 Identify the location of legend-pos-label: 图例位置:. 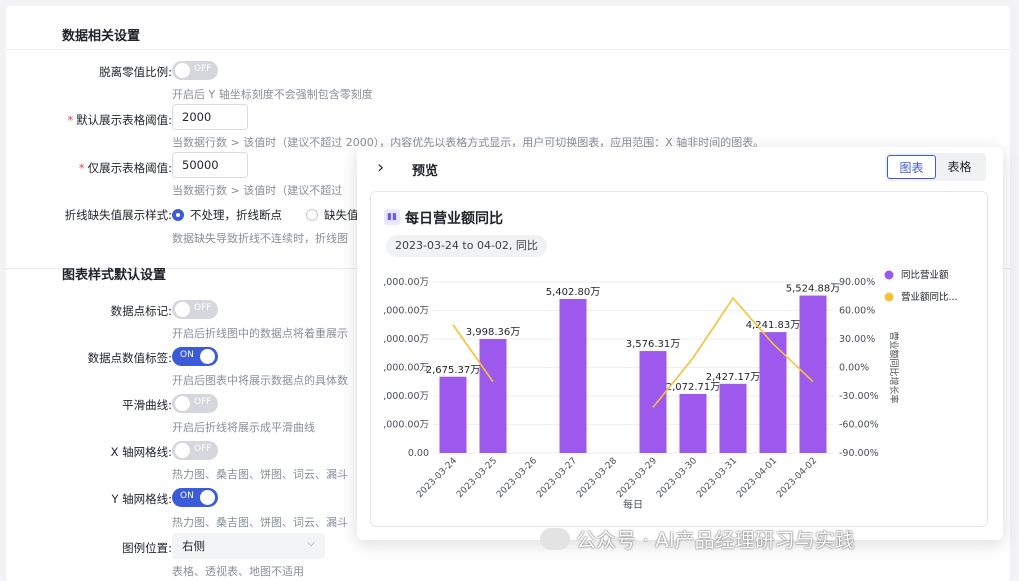
(147, 548).